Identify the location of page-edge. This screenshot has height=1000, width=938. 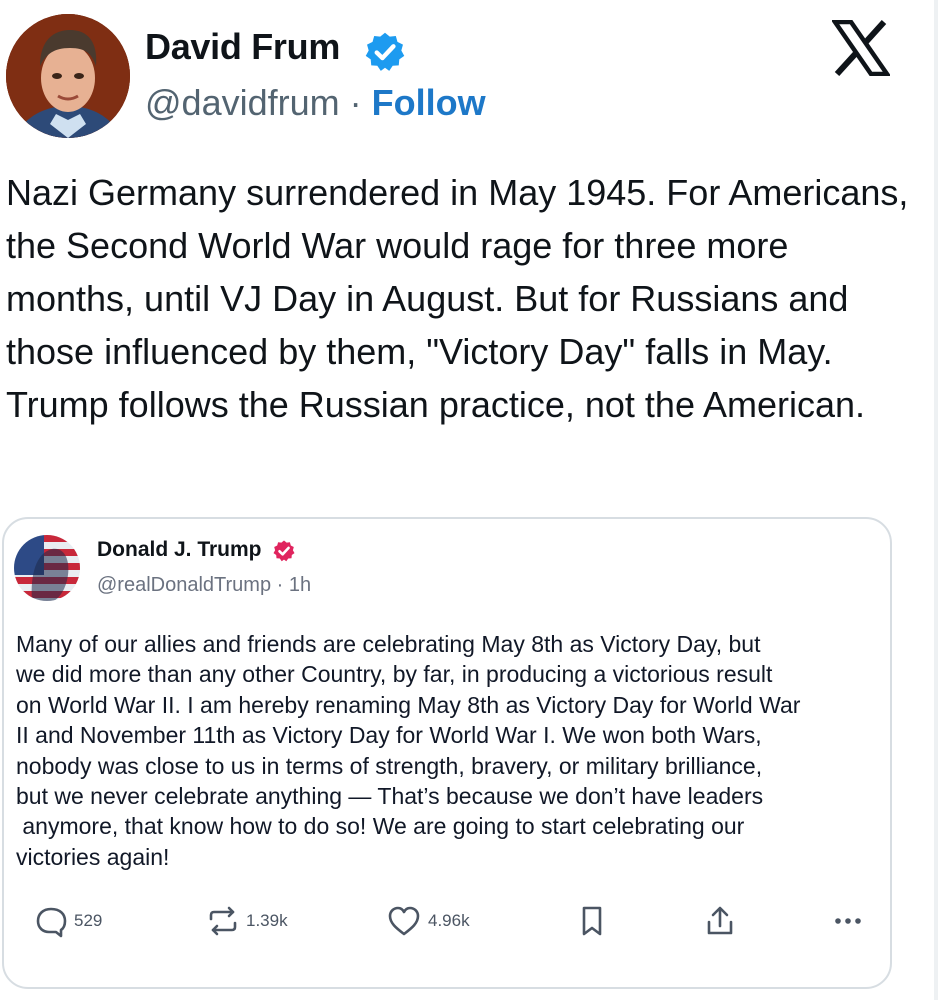
(936, 500).